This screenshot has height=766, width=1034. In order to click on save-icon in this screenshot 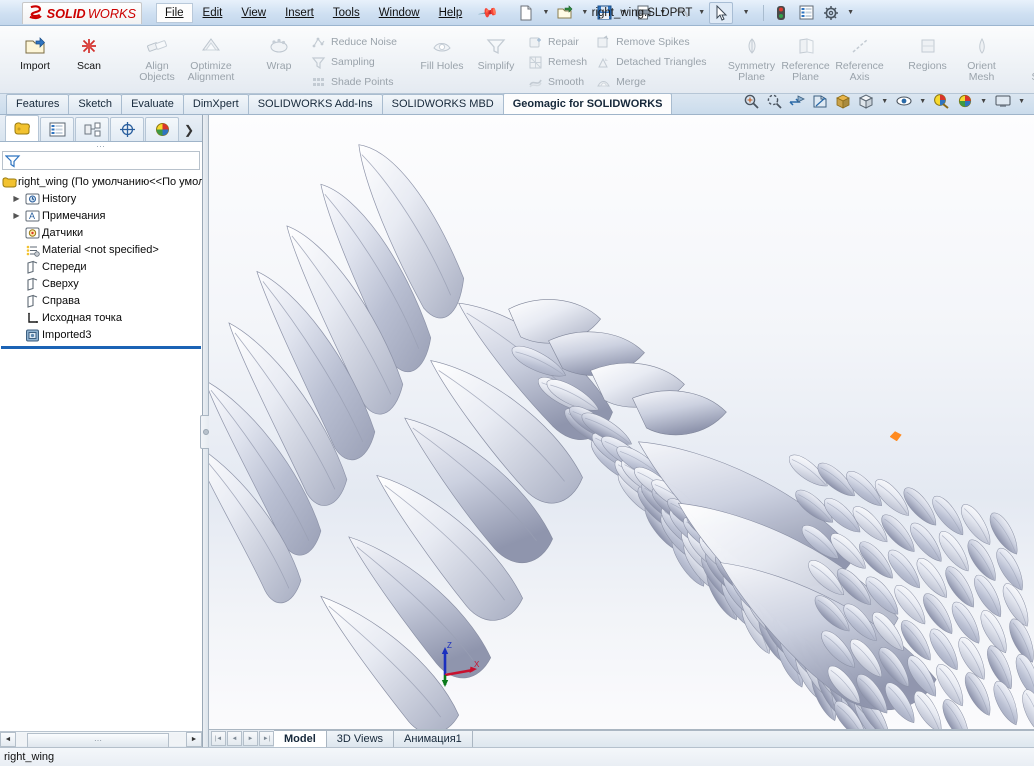, I will do `click(604, 13)`.